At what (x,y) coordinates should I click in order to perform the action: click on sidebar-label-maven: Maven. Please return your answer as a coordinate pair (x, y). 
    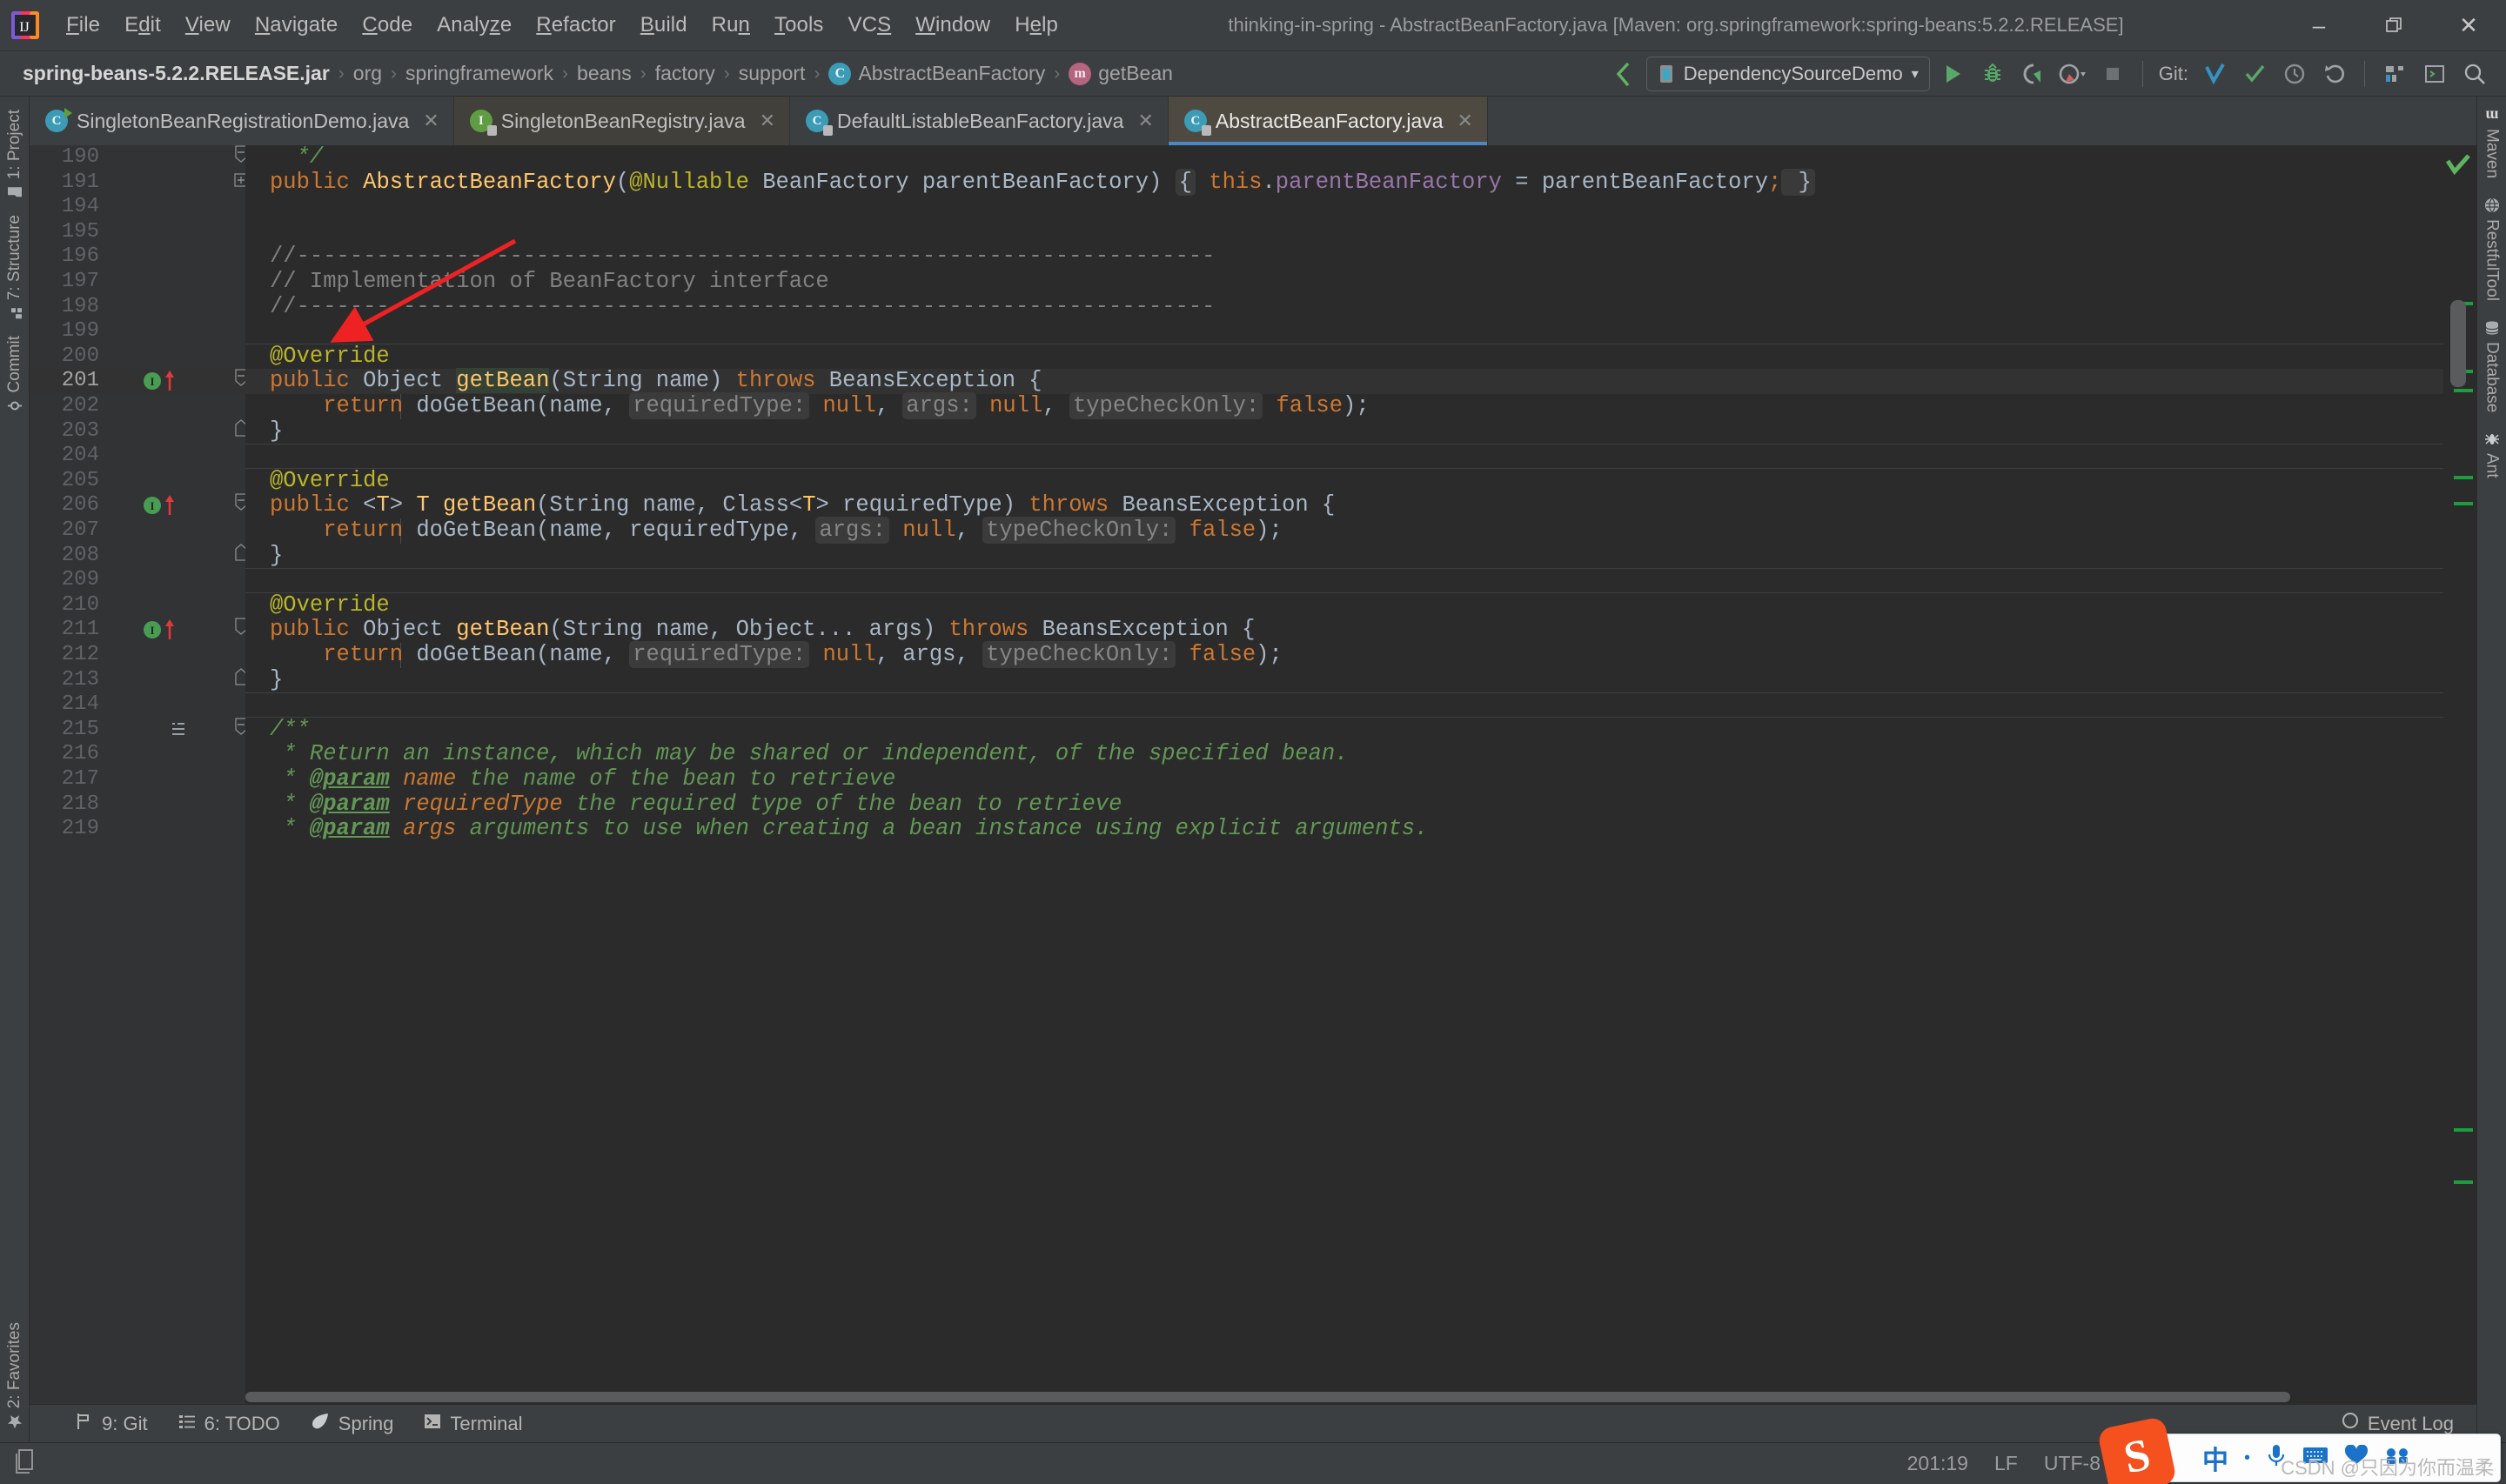
    Looking at the image, I should click on (2492, 154).